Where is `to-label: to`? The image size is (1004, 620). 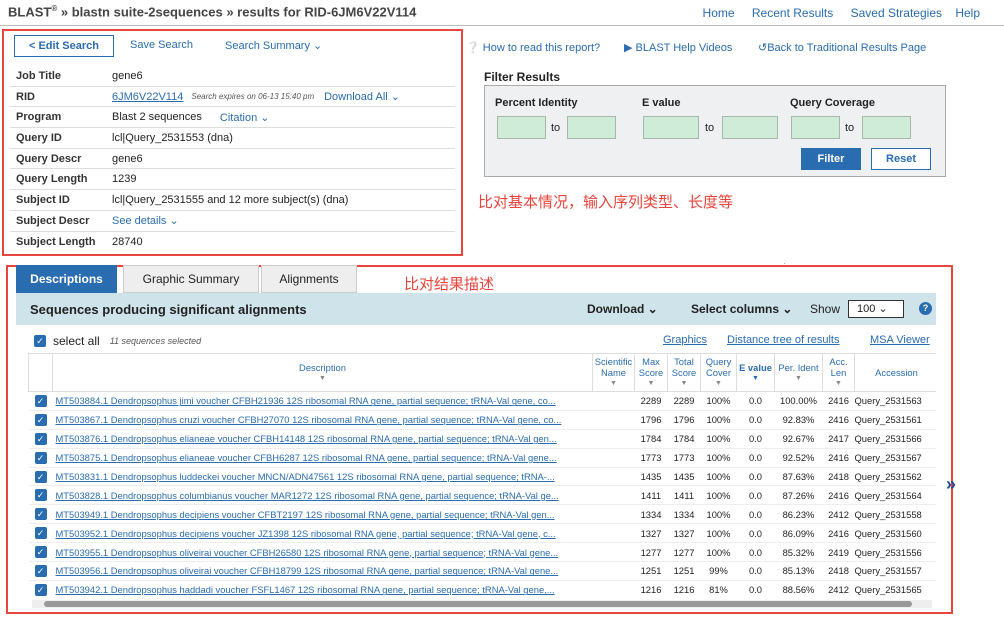
to-label: to is located at coordinates (850, 128).